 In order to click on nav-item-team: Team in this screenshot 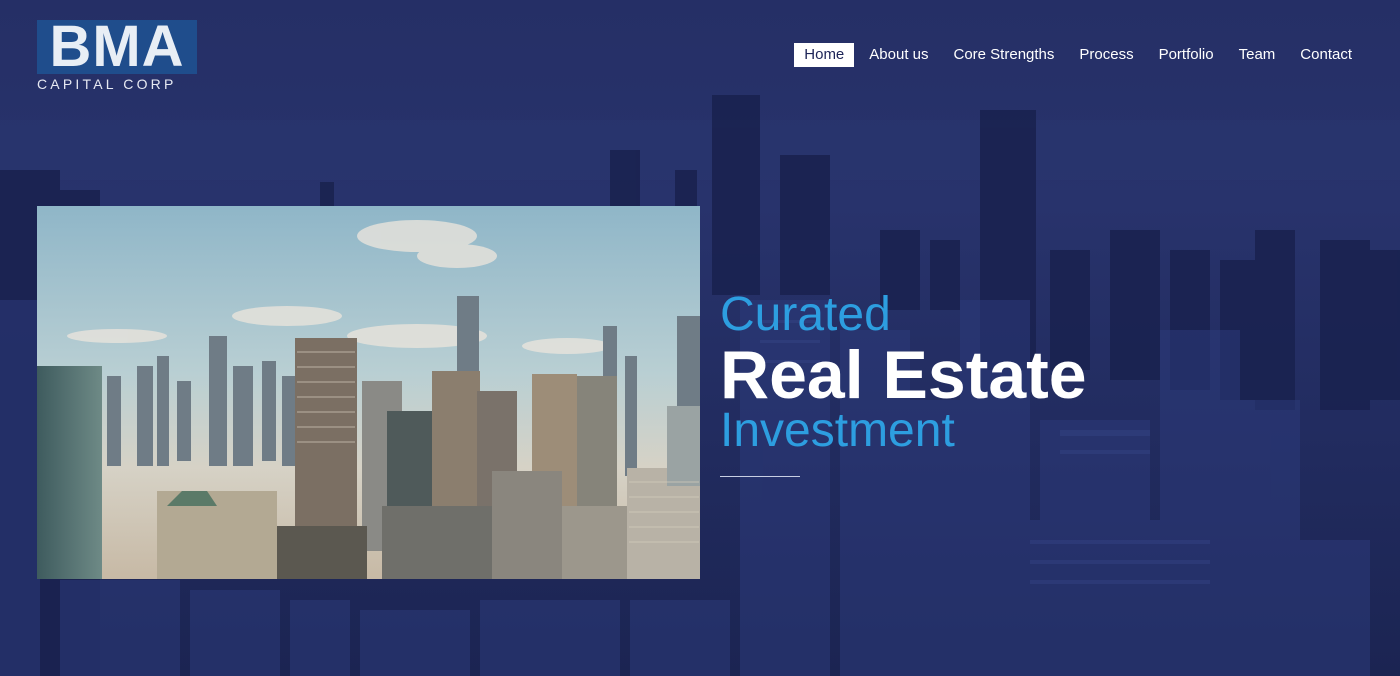, I will do `click(1257, 55)`.